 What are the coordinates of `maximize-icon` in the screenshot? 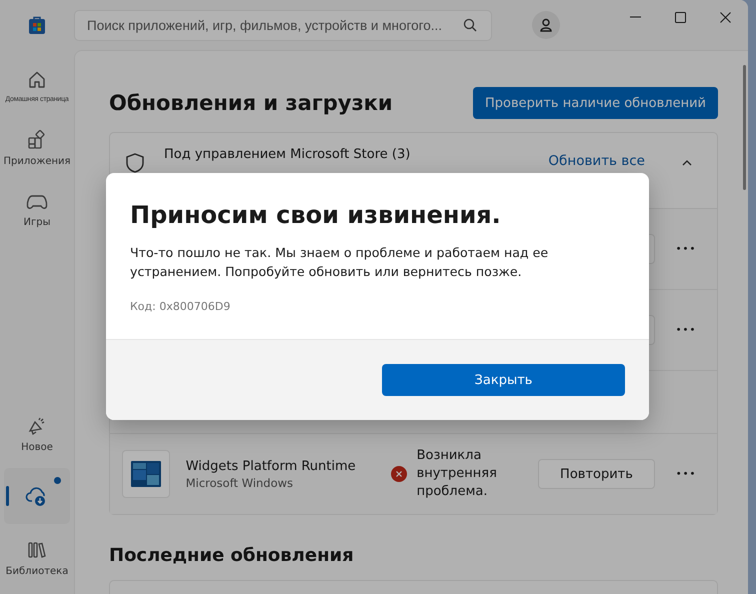 It's located at (680, 17).